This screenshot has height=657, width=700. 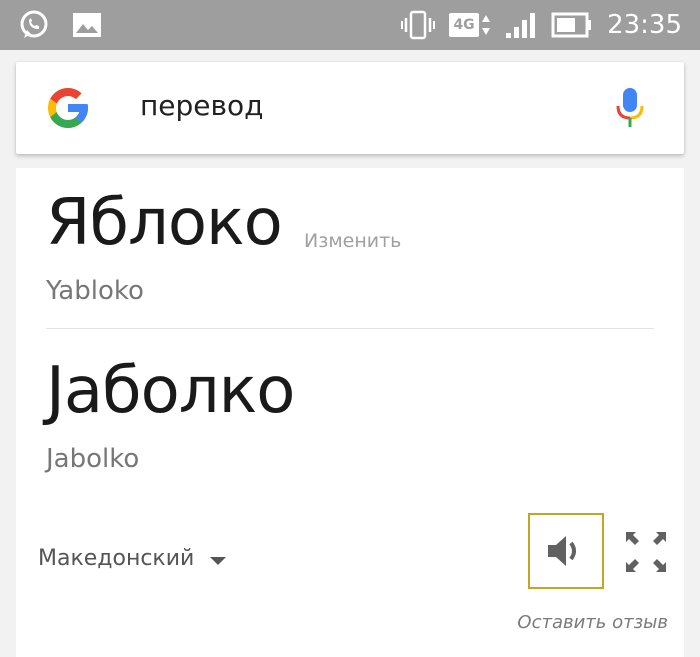 I want to click on source-transliteration: Yabloko, so click(x=95, y=291).